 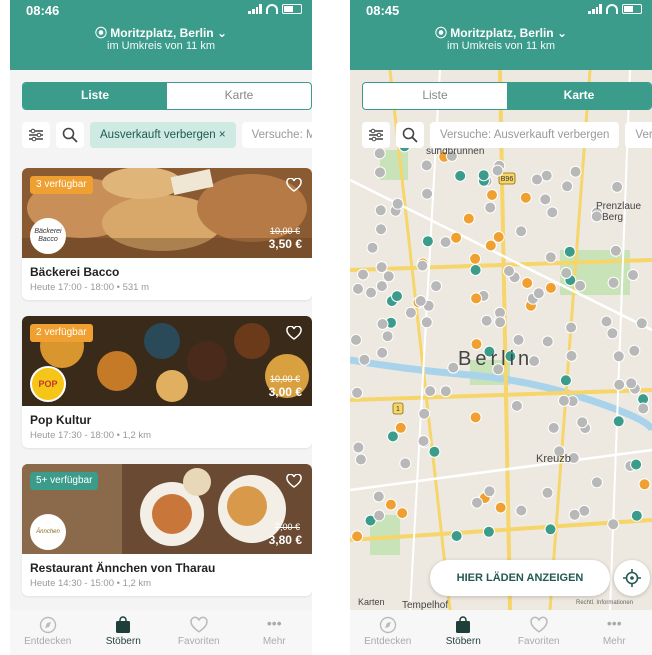 I want to click on filter-chip-sold-out: Ausverkauft verbergen ×, so click(x=163, y=135).